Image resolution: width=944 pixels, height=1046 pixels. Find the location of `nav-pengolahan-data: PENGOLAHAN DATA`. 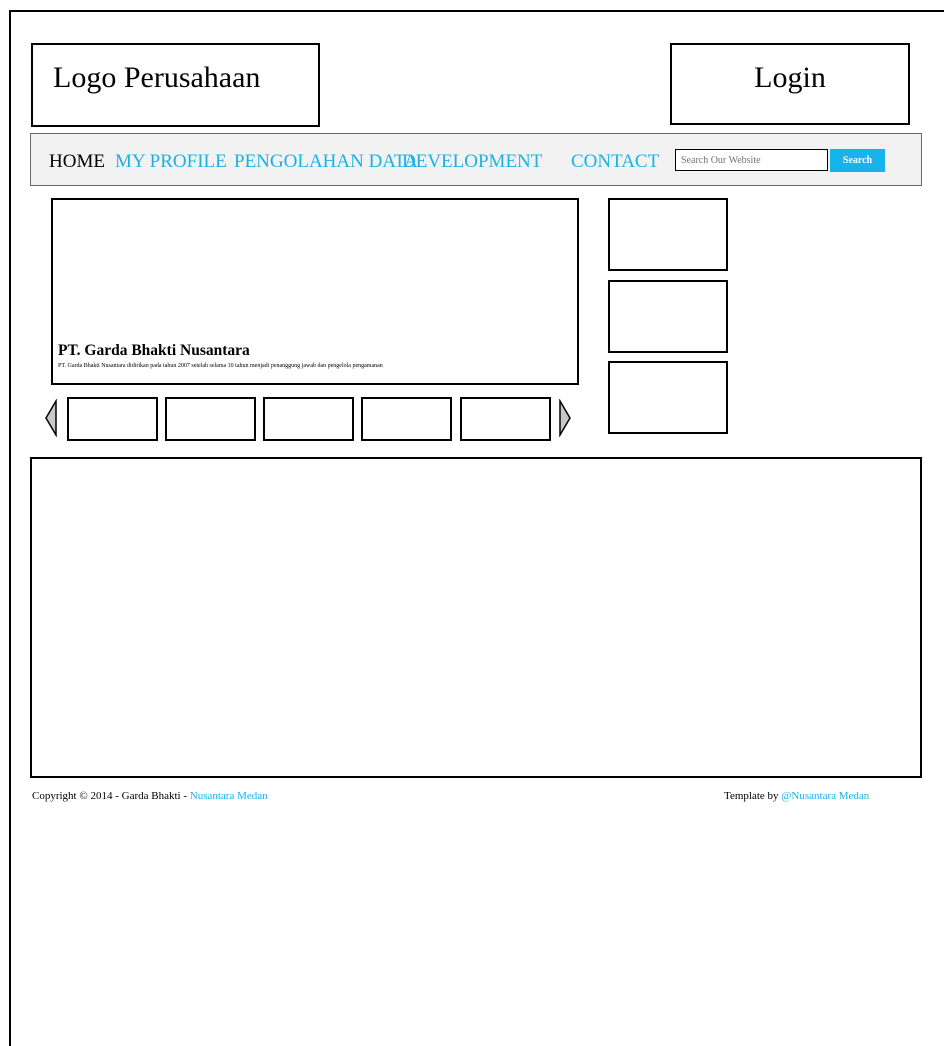

nav-pengolahan-data: PENGOLAHAN DATA is located at coordinates (326, 162).